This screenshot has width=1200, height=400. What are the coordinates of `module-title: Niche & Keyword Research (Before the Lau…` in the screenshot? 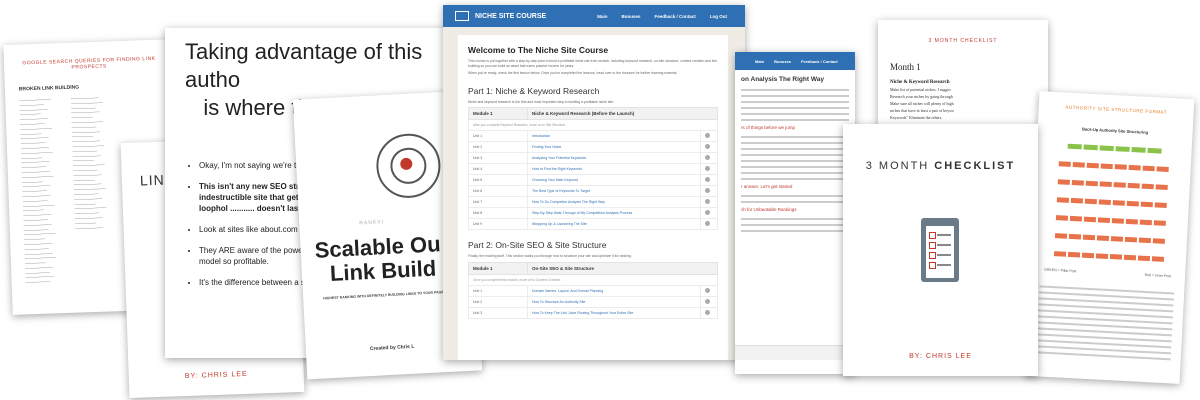 It's located at (622, 114).